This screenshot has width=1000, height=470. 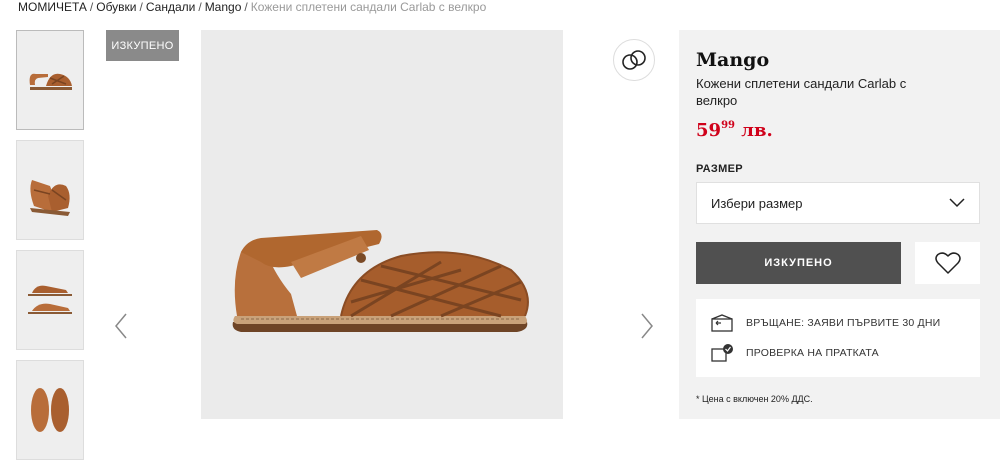 I want to click on size-label: РАЗМЕР, so click(x=719, y=169).